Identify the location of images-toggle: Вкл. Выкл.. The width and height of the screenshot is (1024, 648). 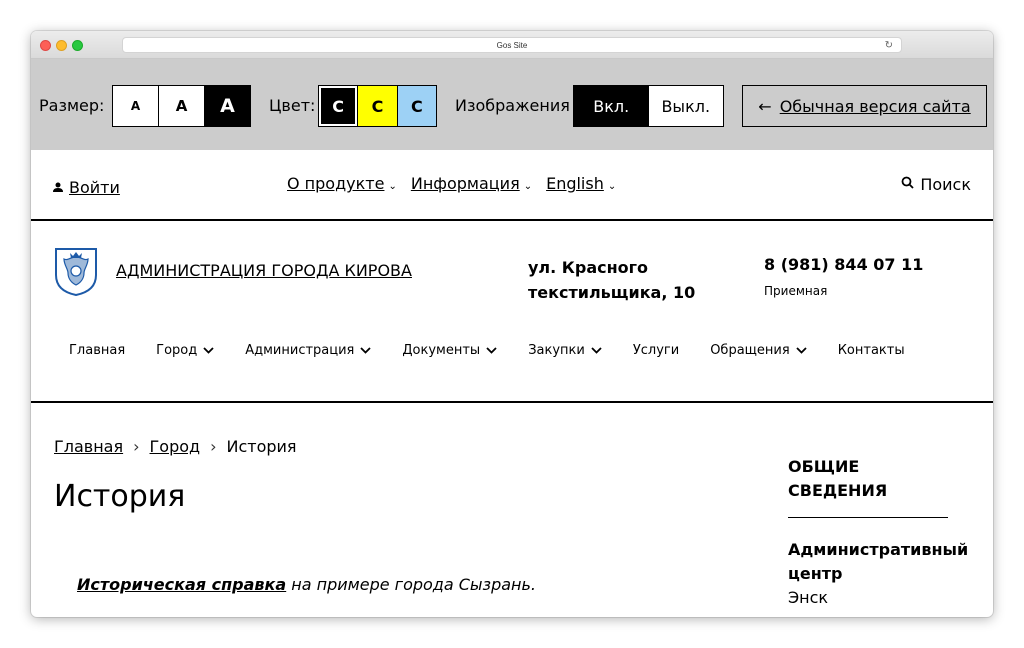
(648, 106).